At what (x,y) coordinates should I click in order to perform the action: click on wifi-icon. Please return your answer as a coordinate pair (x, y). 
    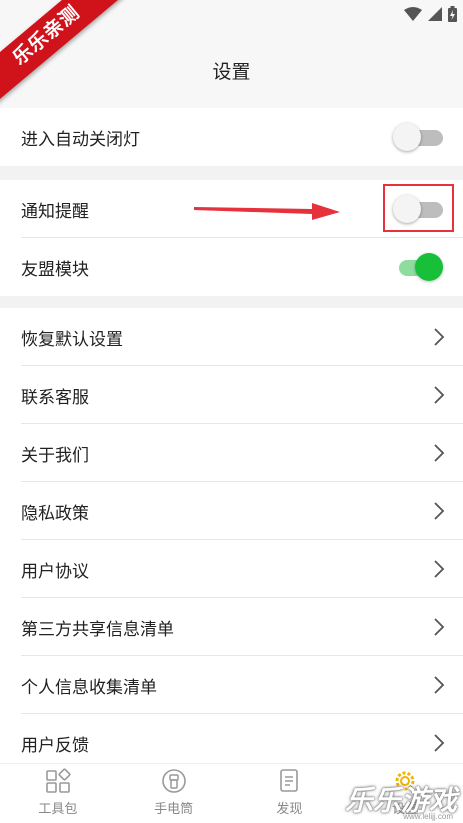
    Looking at the image, I should click on (413, 14).